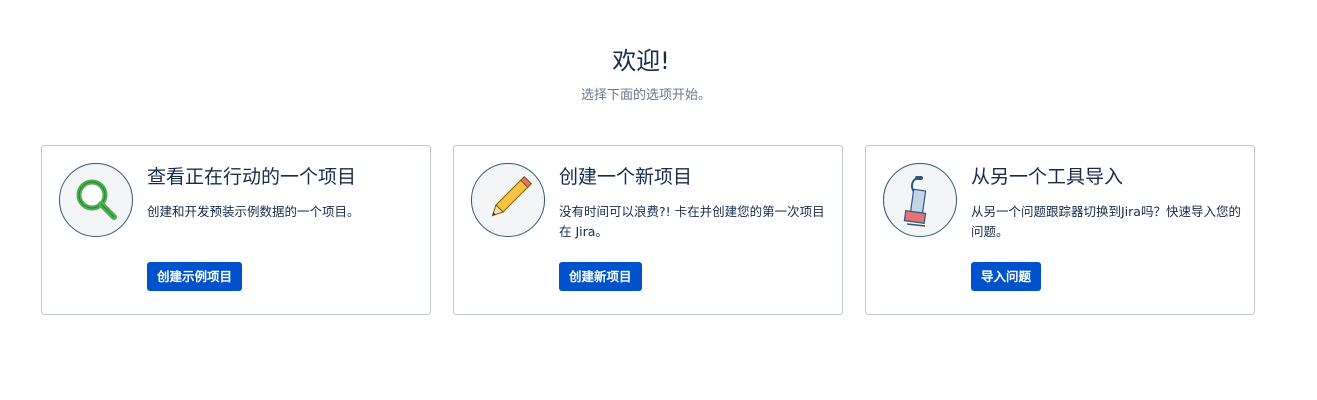 The height and width of the screenshot is (400, 1317). Describe the element at coordinates (600, 276) in the screenshot. I see `create-new-project-button: 创建新项目` at that location.